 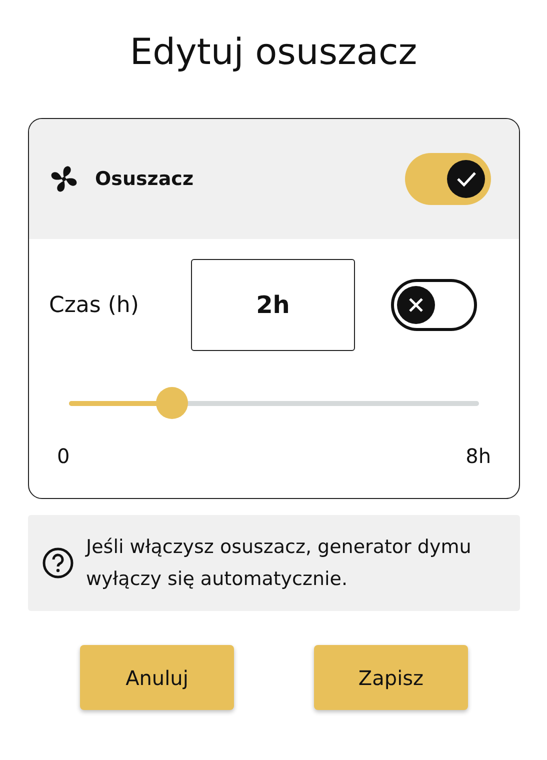 I want to click on power-toggle, so click(x=448, y=179).